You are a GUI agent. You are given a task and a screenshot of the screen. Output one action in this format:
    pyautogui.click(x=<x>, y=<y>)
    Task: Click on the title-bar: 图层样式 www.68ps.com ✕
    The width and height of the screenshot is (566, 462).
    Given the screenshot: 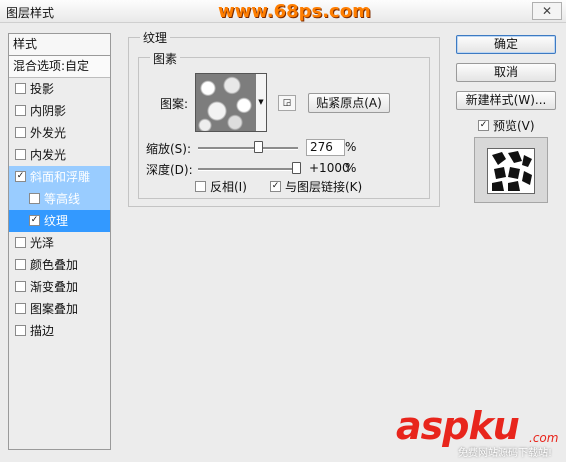 What is the action you would take?
    pyautogui.click(x=283, y=11)
    